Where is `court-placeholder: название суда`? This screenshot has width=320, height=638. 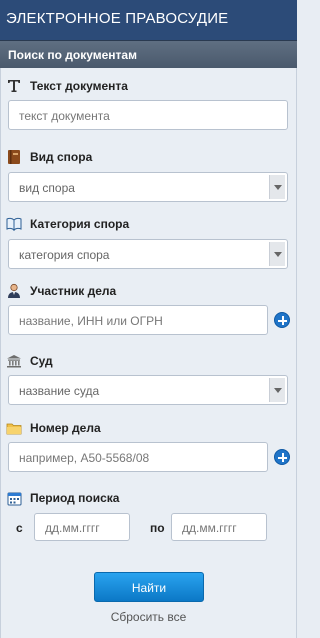 court-placeholder: название суда is located at coordinates (59, 391).